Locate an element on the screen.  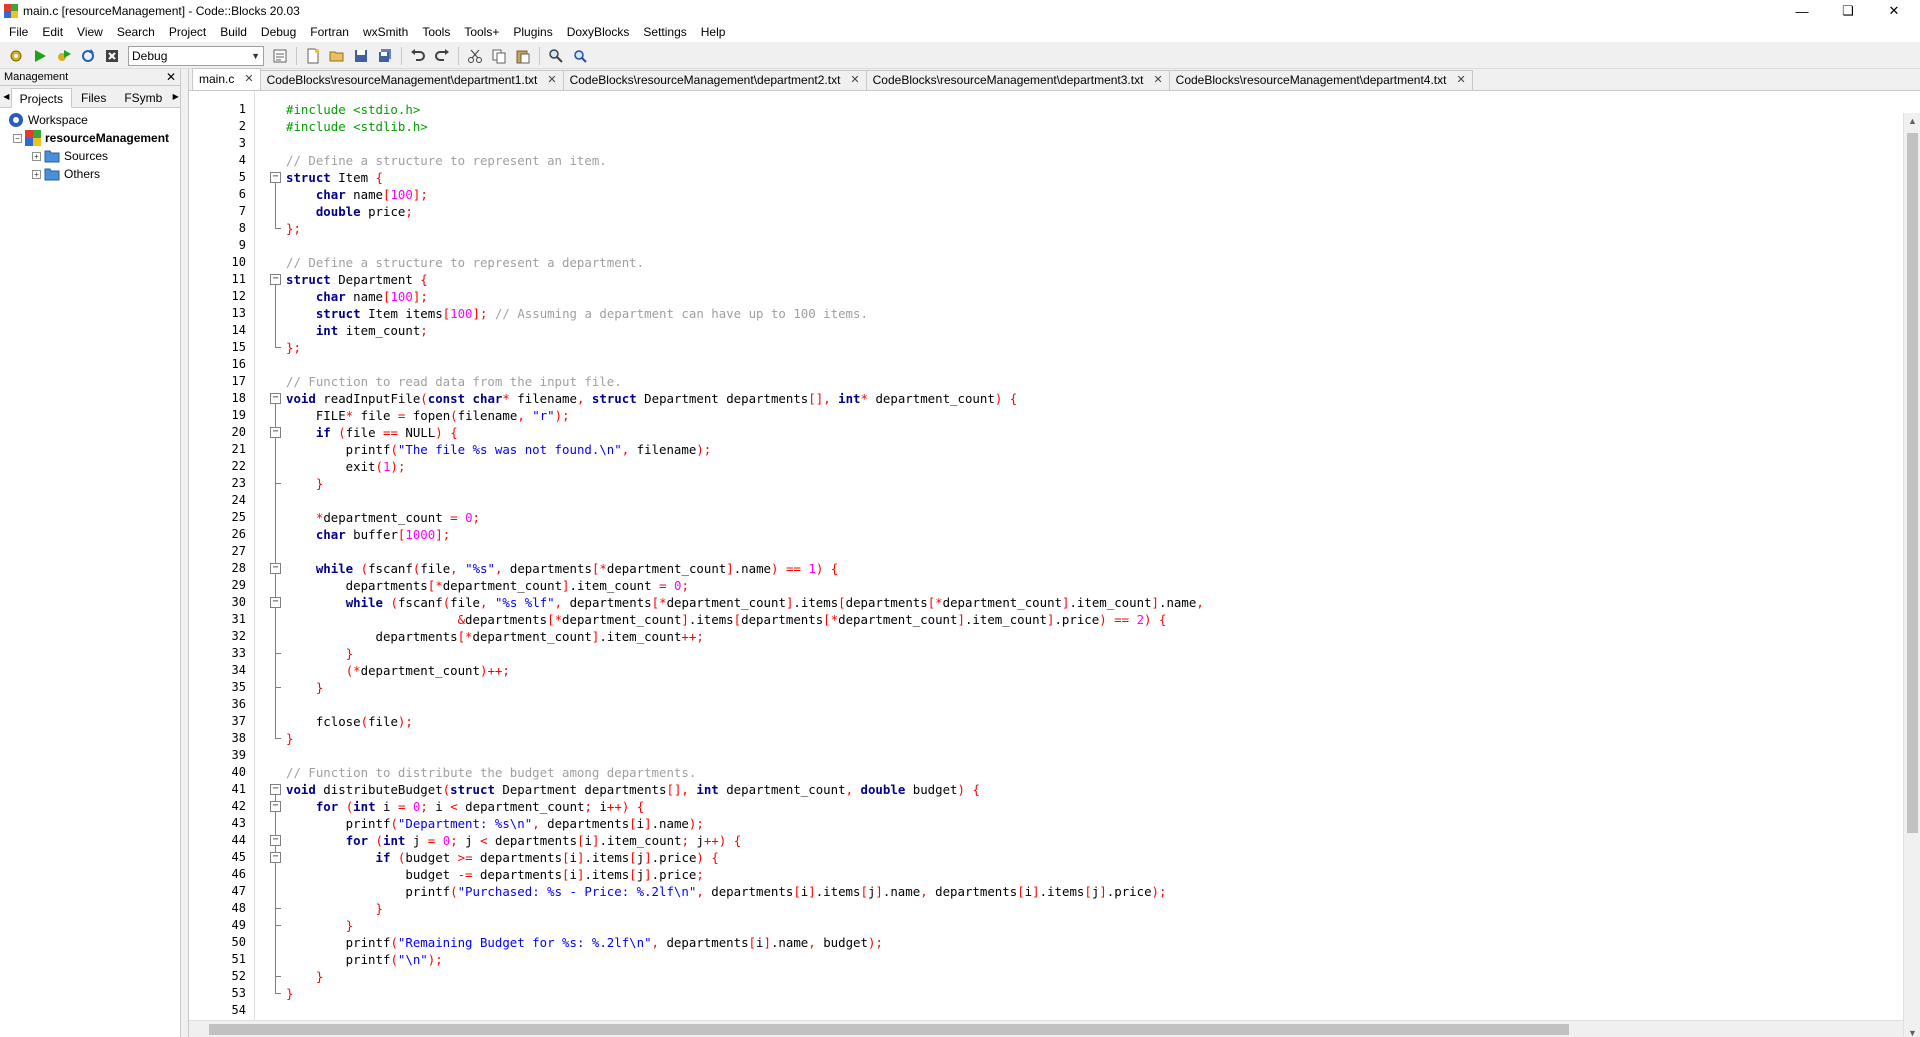
line-number: 14 is located at coordinates (238, 330).